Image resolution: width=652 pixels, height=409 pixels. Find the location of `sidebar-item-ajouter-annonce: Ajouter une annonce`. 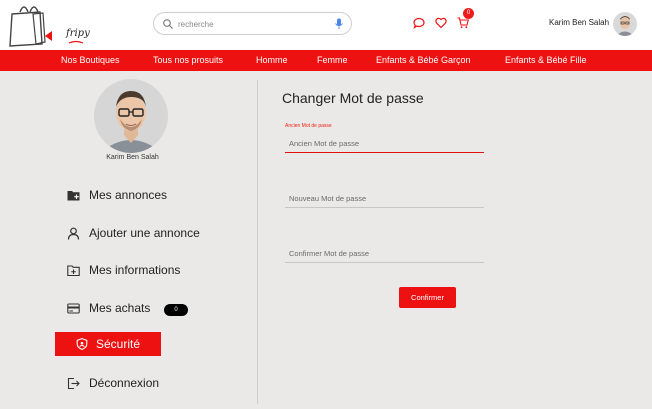

sidebar-item-ajouter-annonce: Ajouter une annonce is located at coordinates (133, 233).